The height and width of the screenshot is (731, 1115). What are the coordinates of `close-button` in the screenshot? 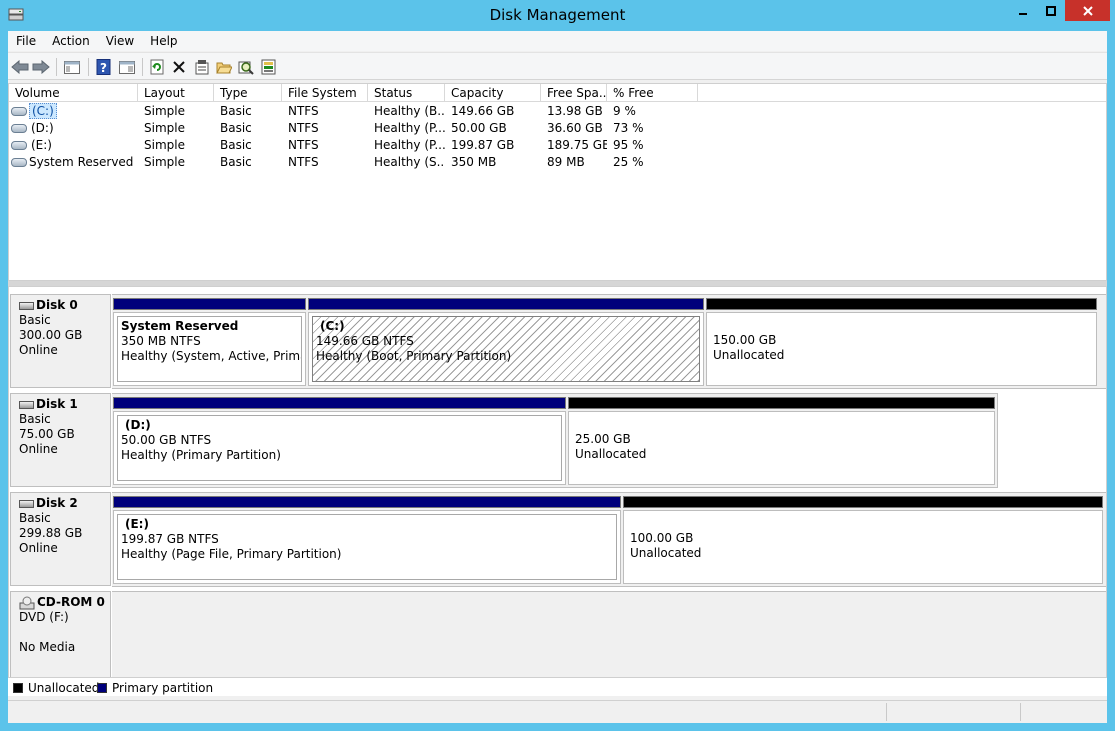 It's located at (1087, 10).